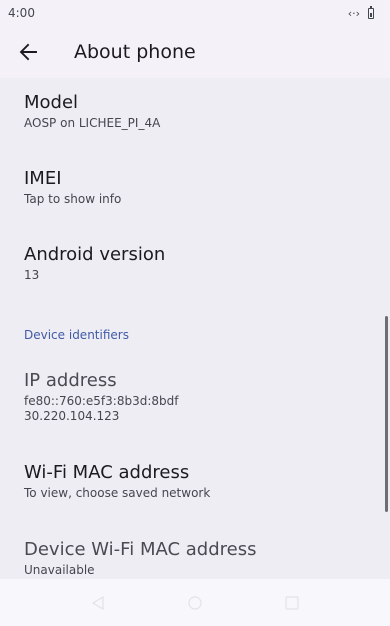  What do you see at coordinates (353, 13) in the screenshot?
I see `sync-icon: ‹·›` at bounding box center [353, 13].